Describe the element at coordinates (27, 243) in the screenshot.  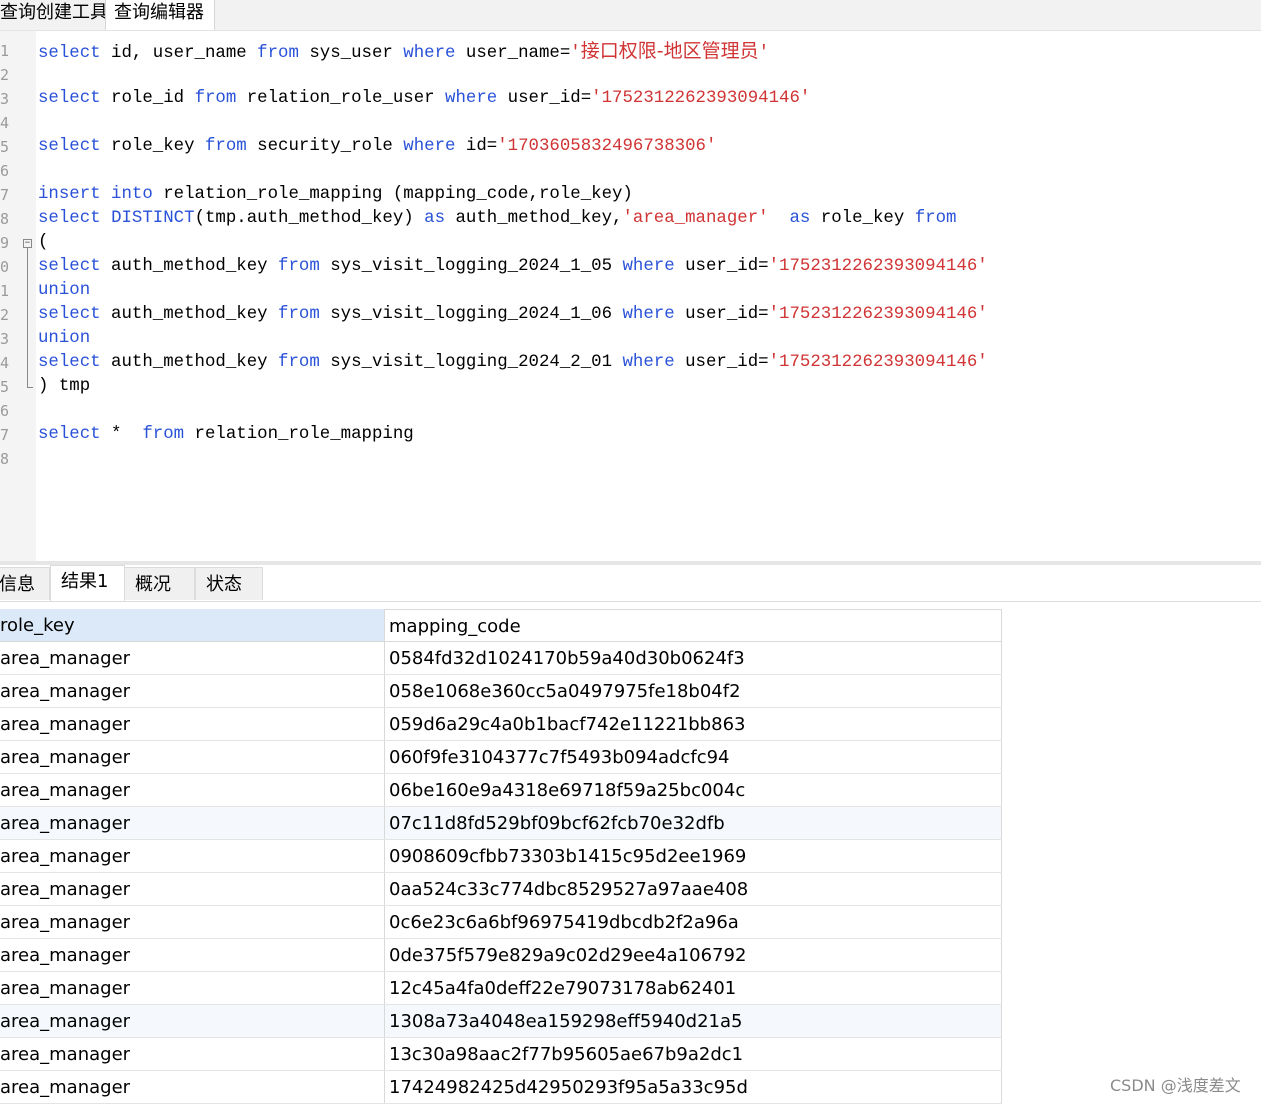
I see `fold-collapse-icon: −` at that location.